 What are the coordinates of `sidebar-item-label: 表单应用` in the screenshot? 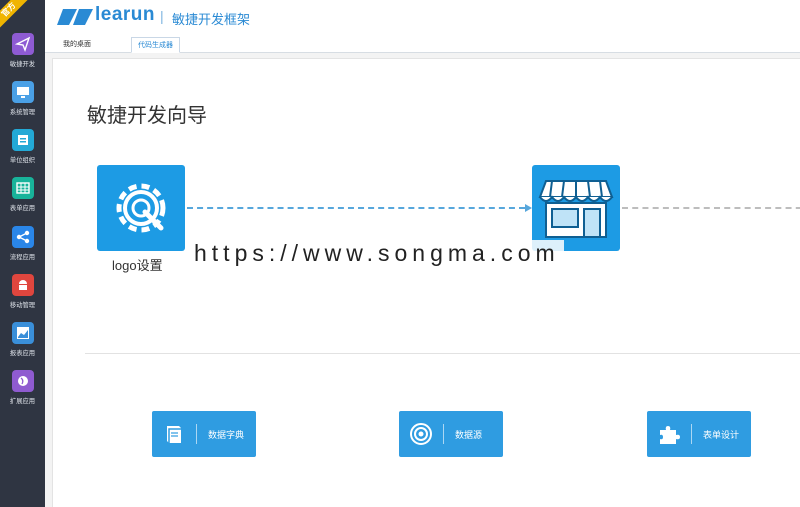 It's located at (22, 208).